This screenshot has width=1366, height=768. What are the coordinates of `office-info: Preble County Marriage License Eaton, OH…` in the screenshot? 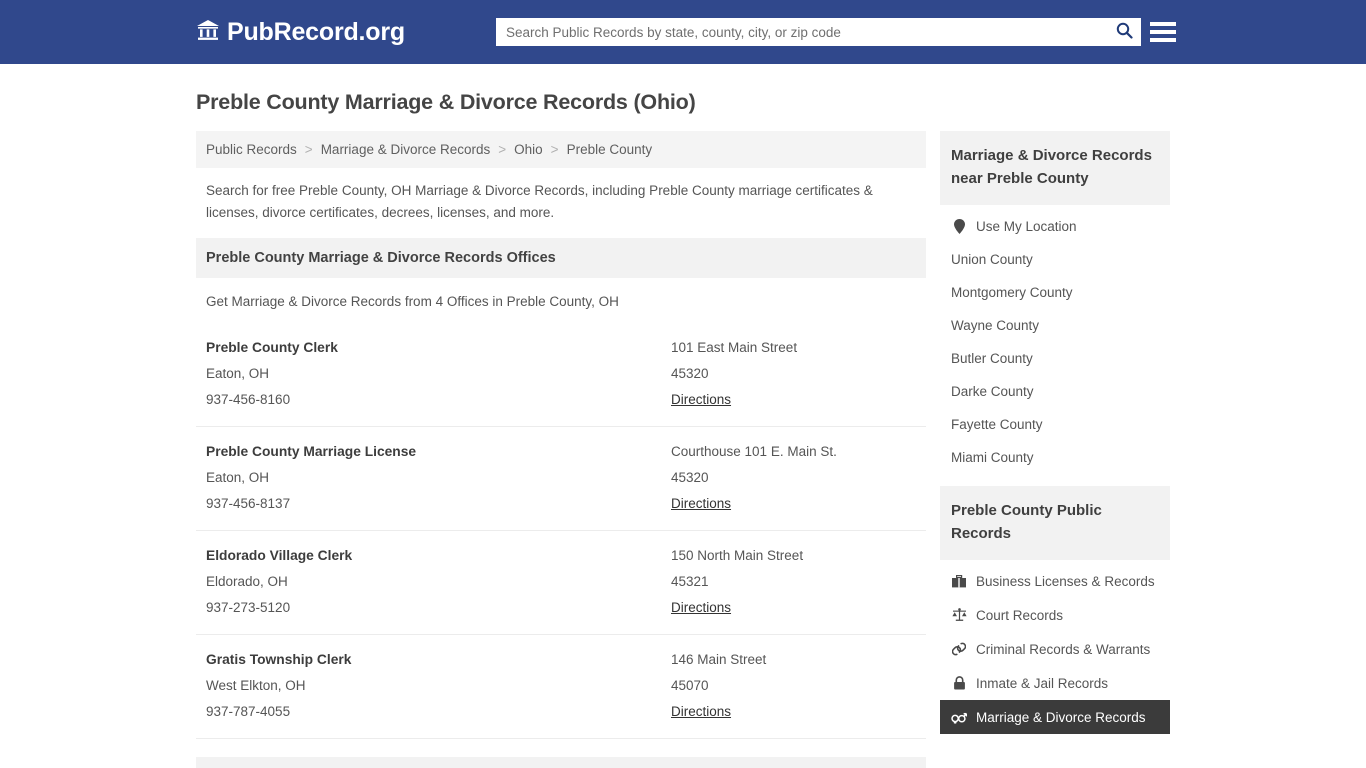 It's located at (438, 478).